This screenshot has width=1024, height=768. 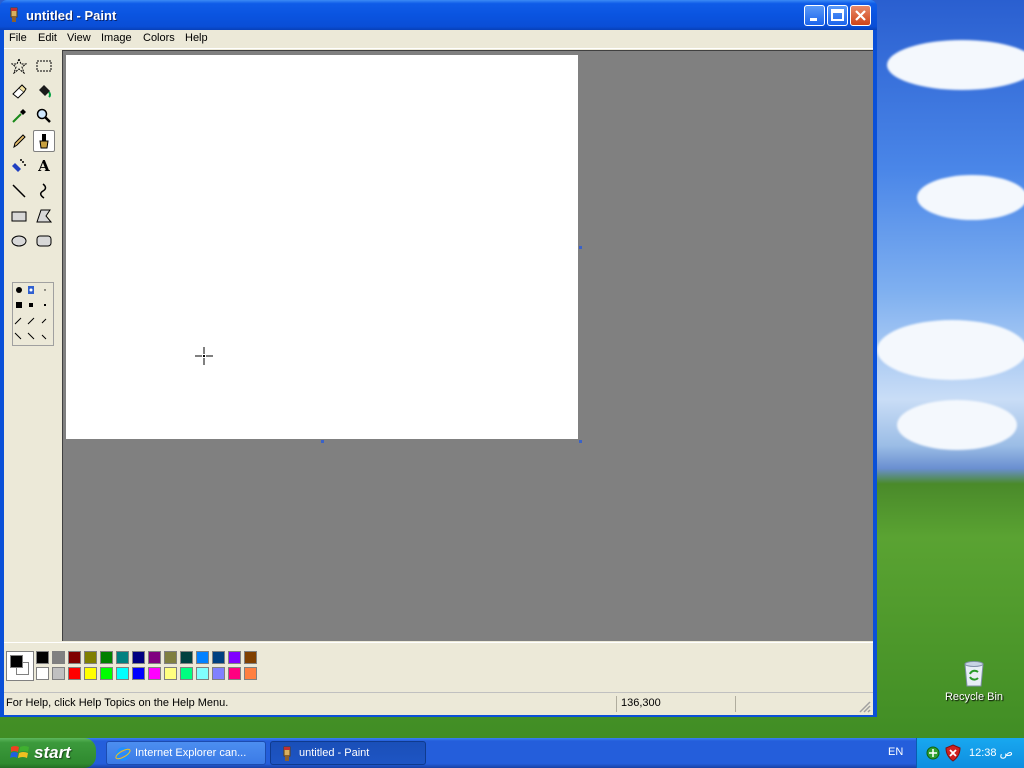 What do you see at coordinates (44, 116) in the screenshot?
I see `magnifier-tool` at bounding box center [44, 116].